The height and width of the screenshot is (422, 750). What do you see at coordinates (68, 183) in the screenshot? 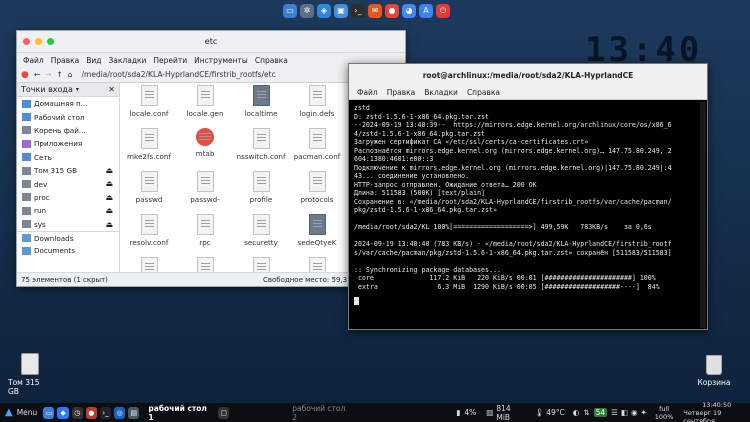
I see `sidebar-item: dev ⏏` at bounding box center [68, 183].